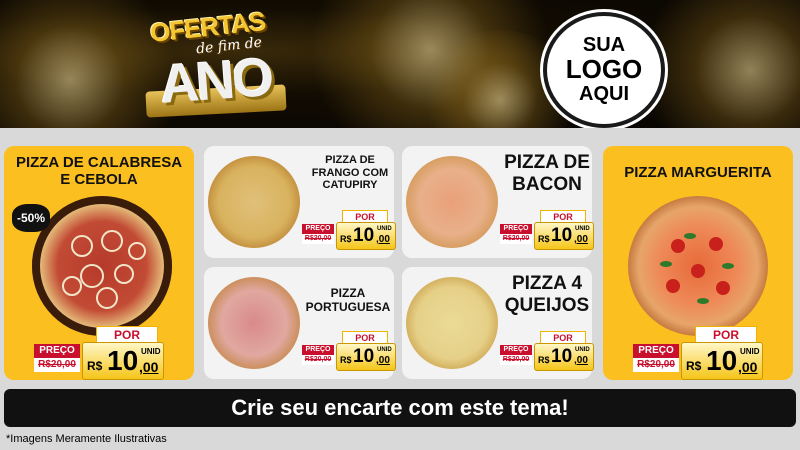 Image resolution: width=800 pixels, height=450 pixels. I want to click on product-title-line: FRANGO COM, so click(350, 172).